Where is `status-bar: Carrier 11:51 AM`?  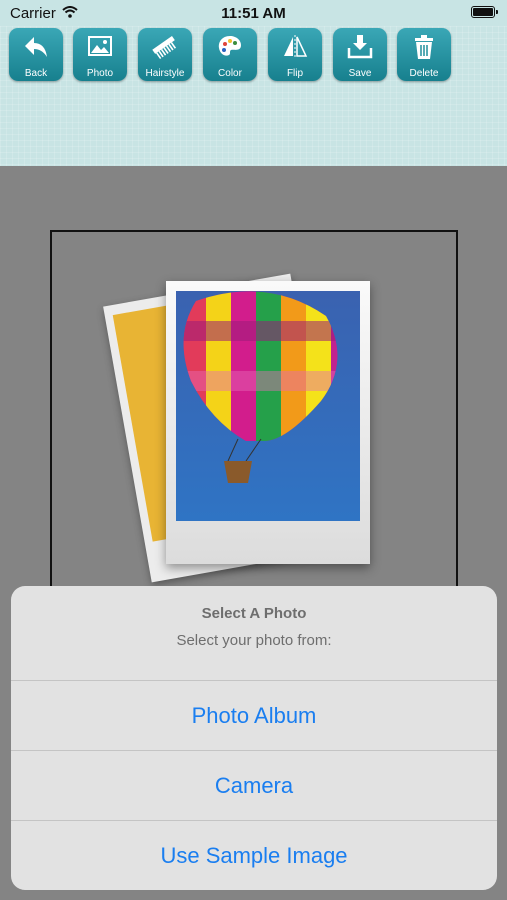 status-bar: Carrier 11:51 AM is located at coordinates (253, 13).